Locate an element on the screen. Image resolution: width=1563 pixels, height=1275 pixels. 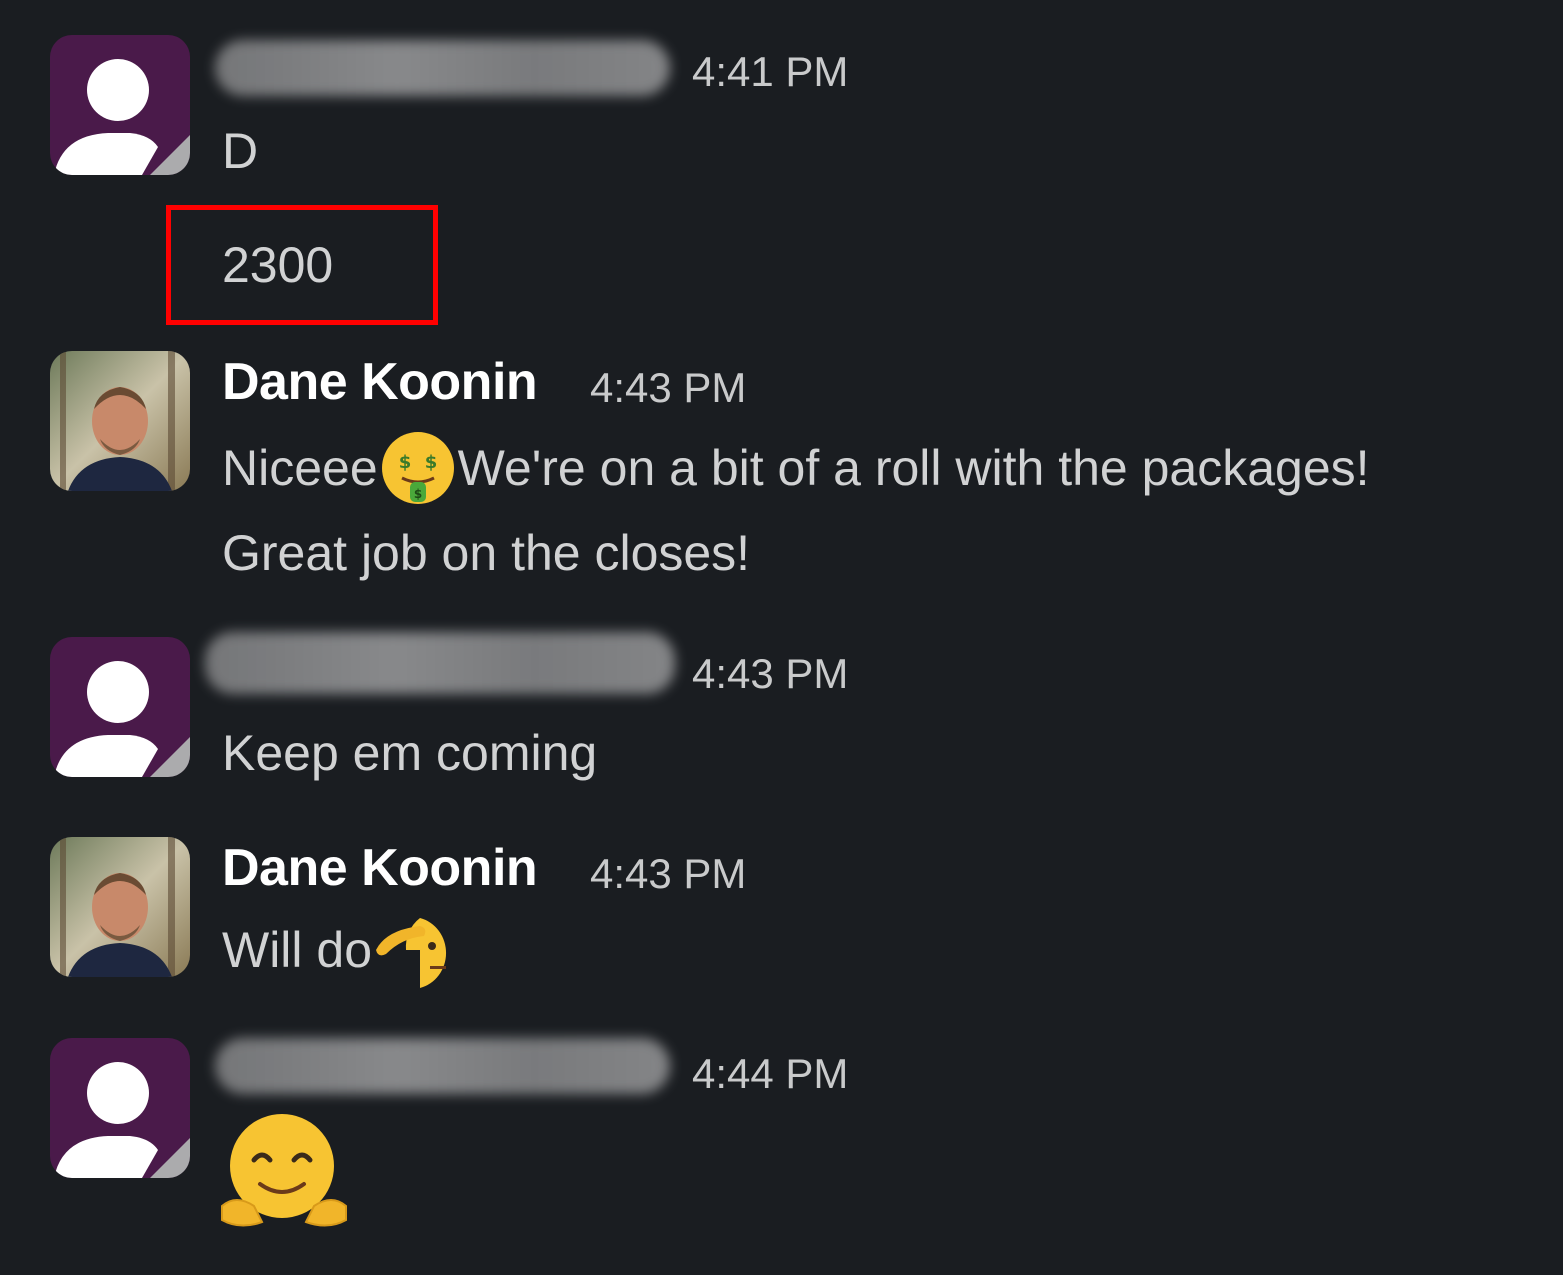
message-timestamp: 4:44 PM is located at coordinates (770, 1074).